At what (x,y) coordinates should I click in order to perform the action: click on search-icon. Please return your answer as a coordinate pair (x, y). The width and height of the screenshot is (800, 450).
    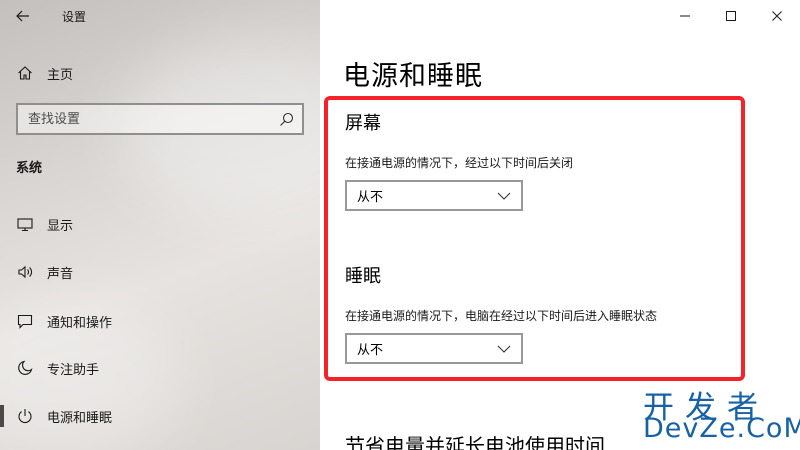
    Looking at the image, I should click on (286, 119).